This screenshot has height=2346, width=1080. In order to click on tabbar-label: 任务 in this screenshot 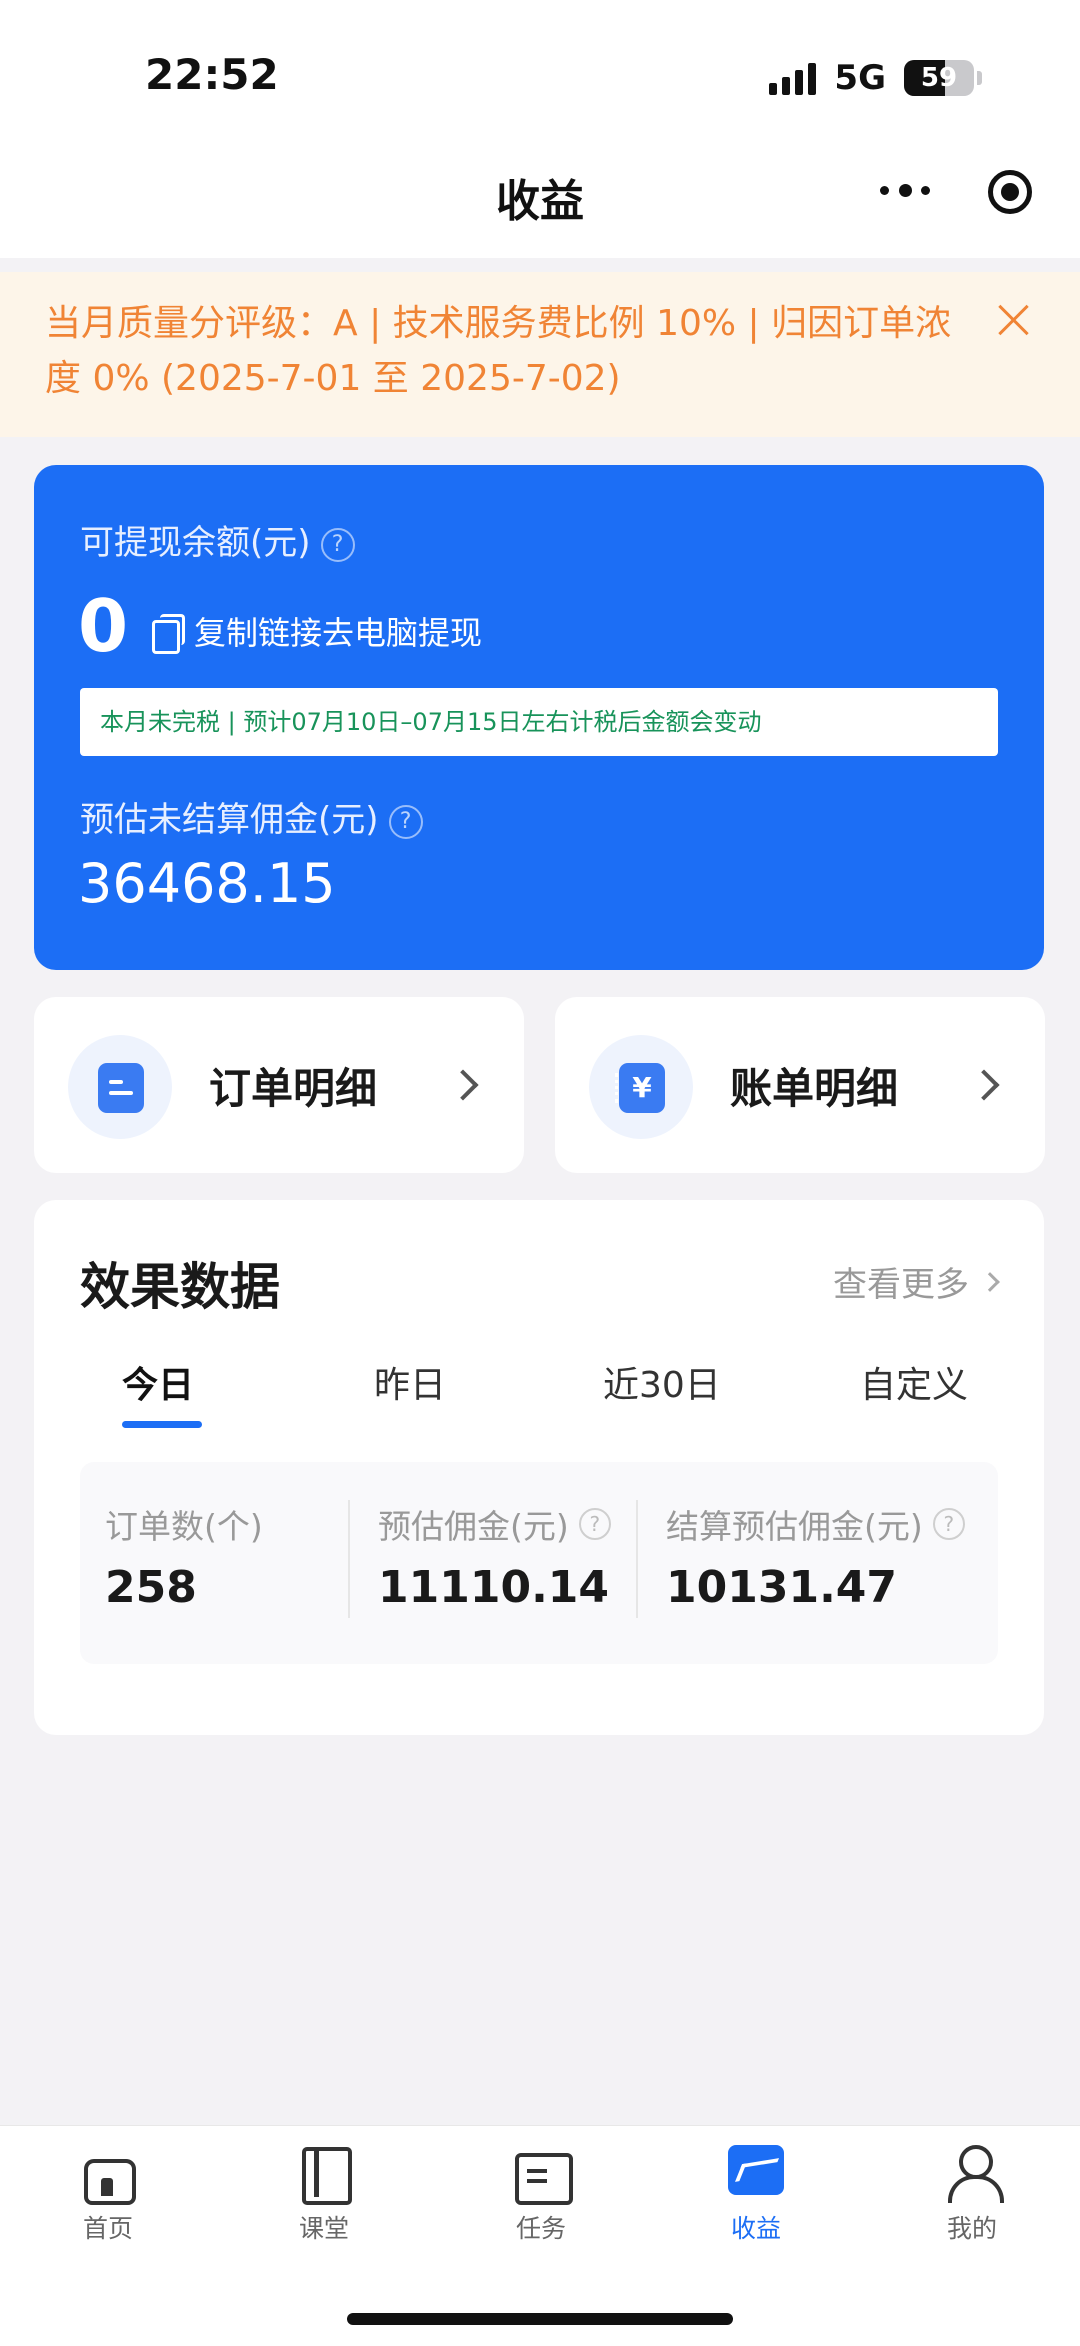, I will do `click(540, 2228)`.